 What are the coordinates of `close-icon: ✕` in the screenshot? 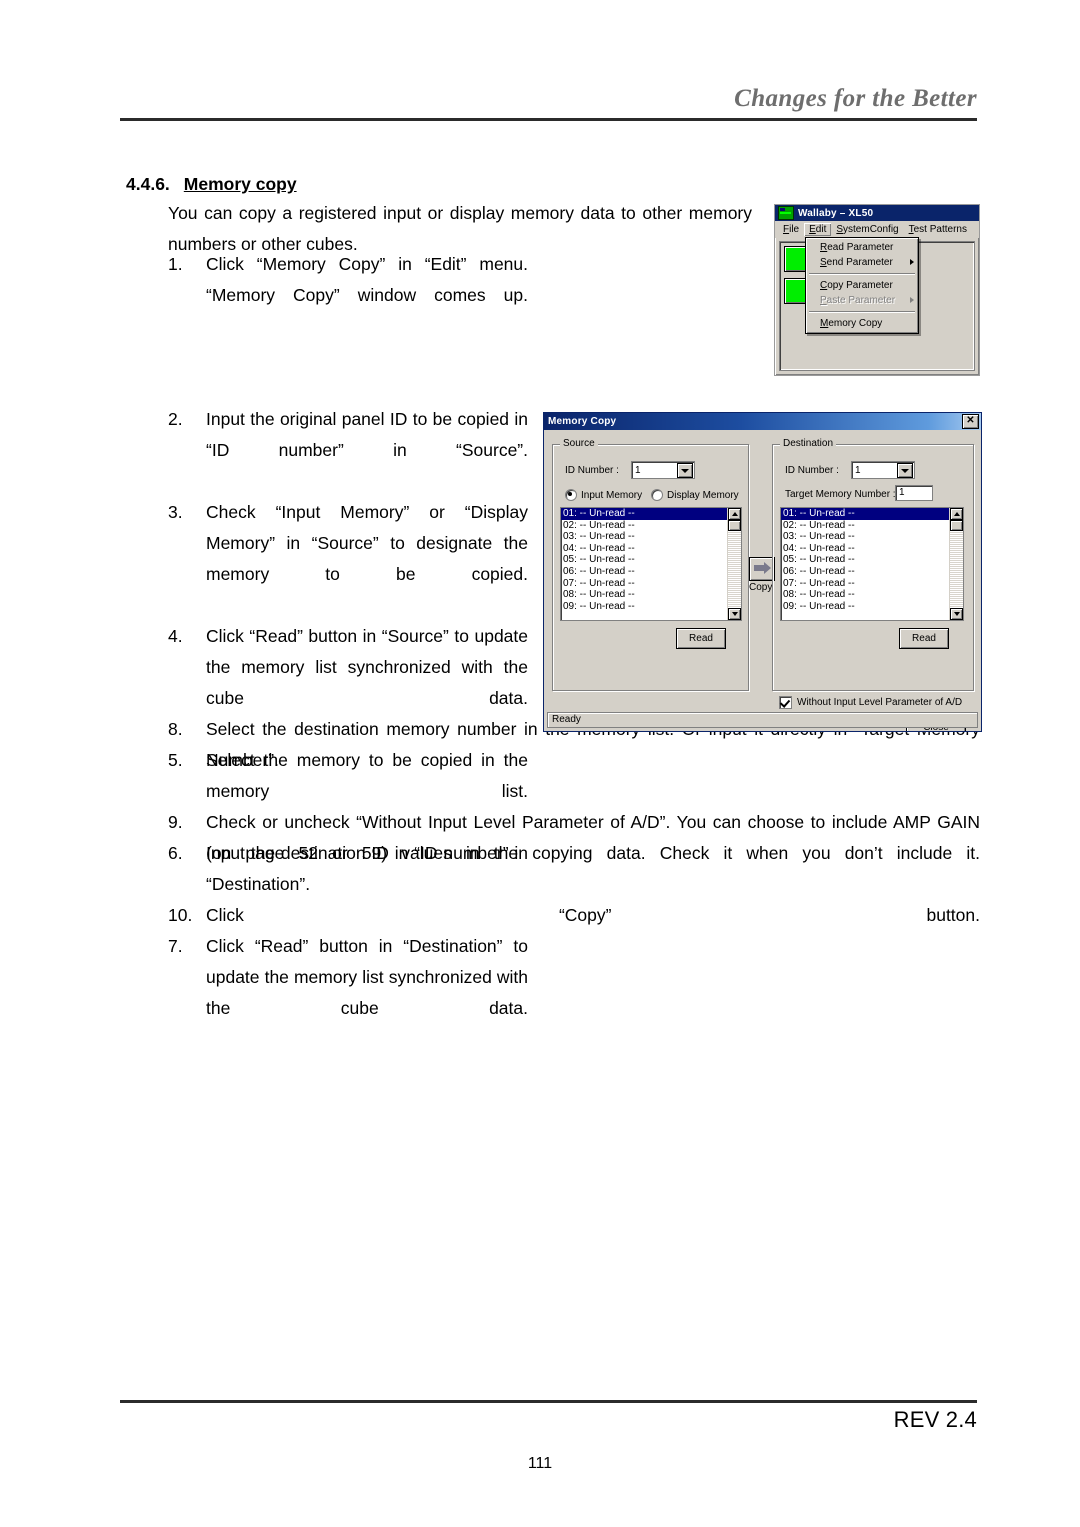 It's located at (970, 421).